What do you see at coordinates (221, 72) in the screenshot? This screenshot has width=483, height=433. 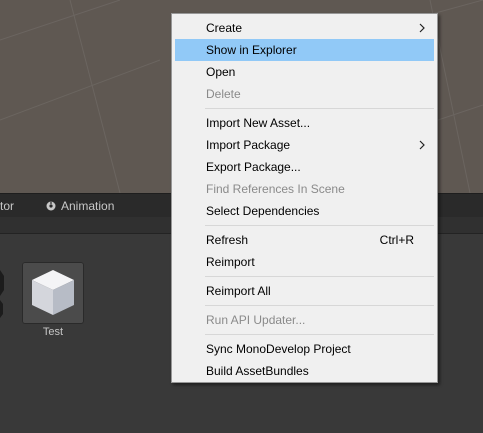 I see `menu-item-open-label: Open` at bounding box center [221, 72].